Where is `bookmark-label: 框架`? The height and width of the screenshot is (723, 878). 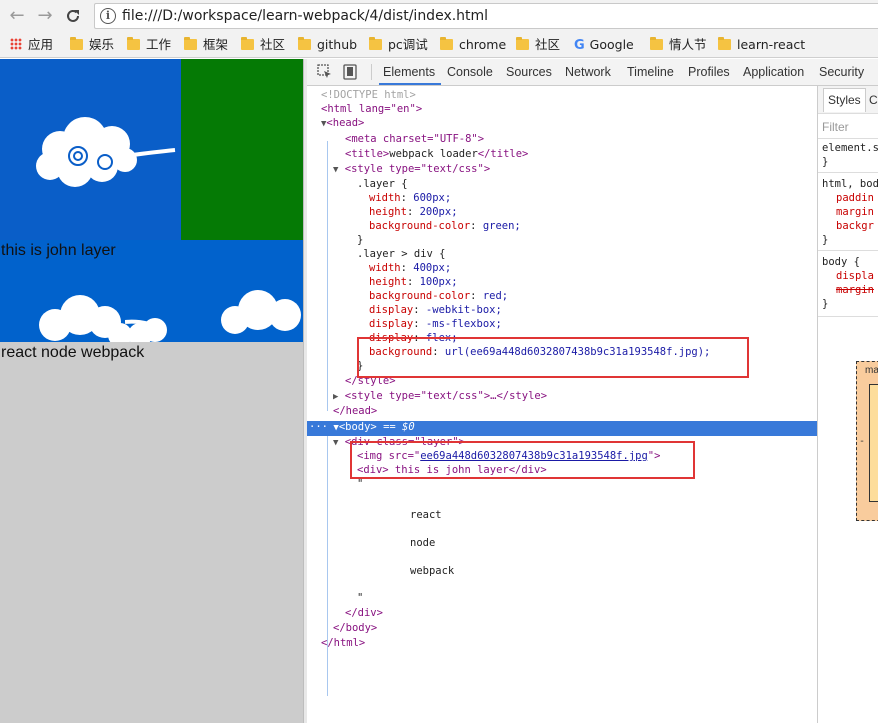 bookmark-label: 框架 is located at coordinates (216, 44).